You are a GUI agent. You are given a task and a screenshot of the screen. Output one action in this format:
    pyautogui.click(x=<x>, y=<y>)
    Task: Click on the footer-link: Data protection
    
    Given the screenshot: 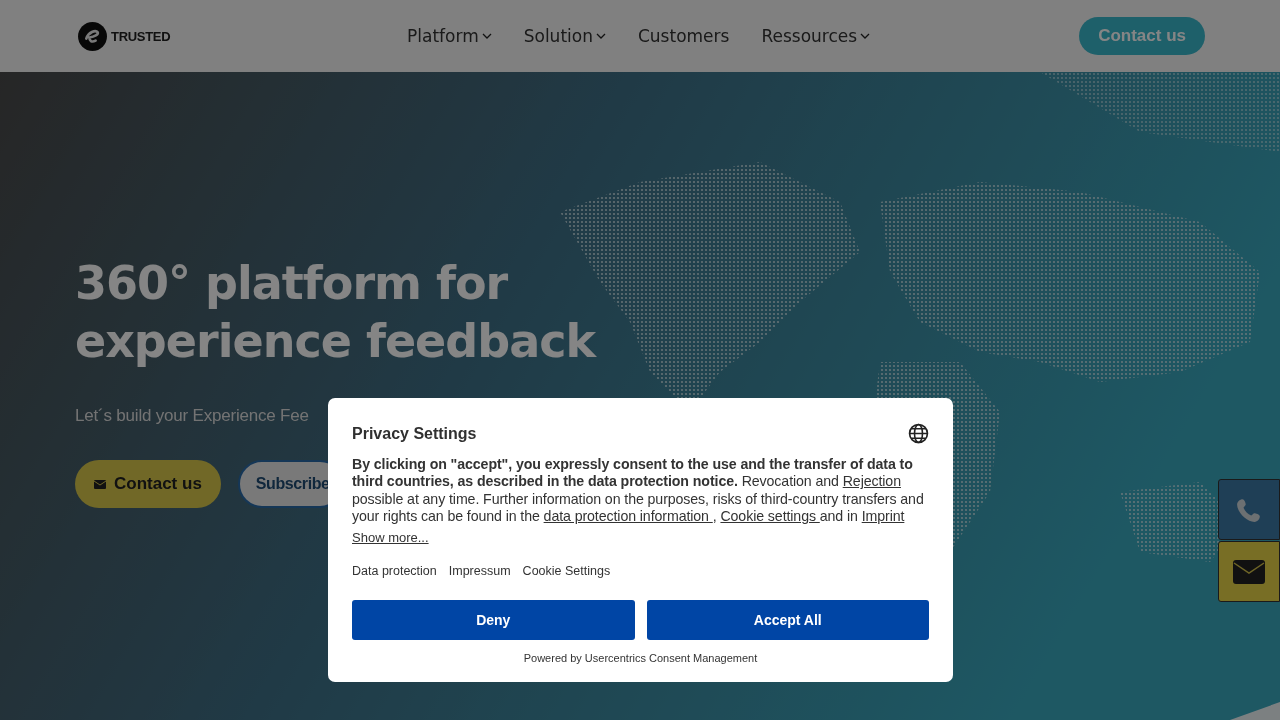 What is the action you would take?
    pyautogui.click(x=394, y=570)
    